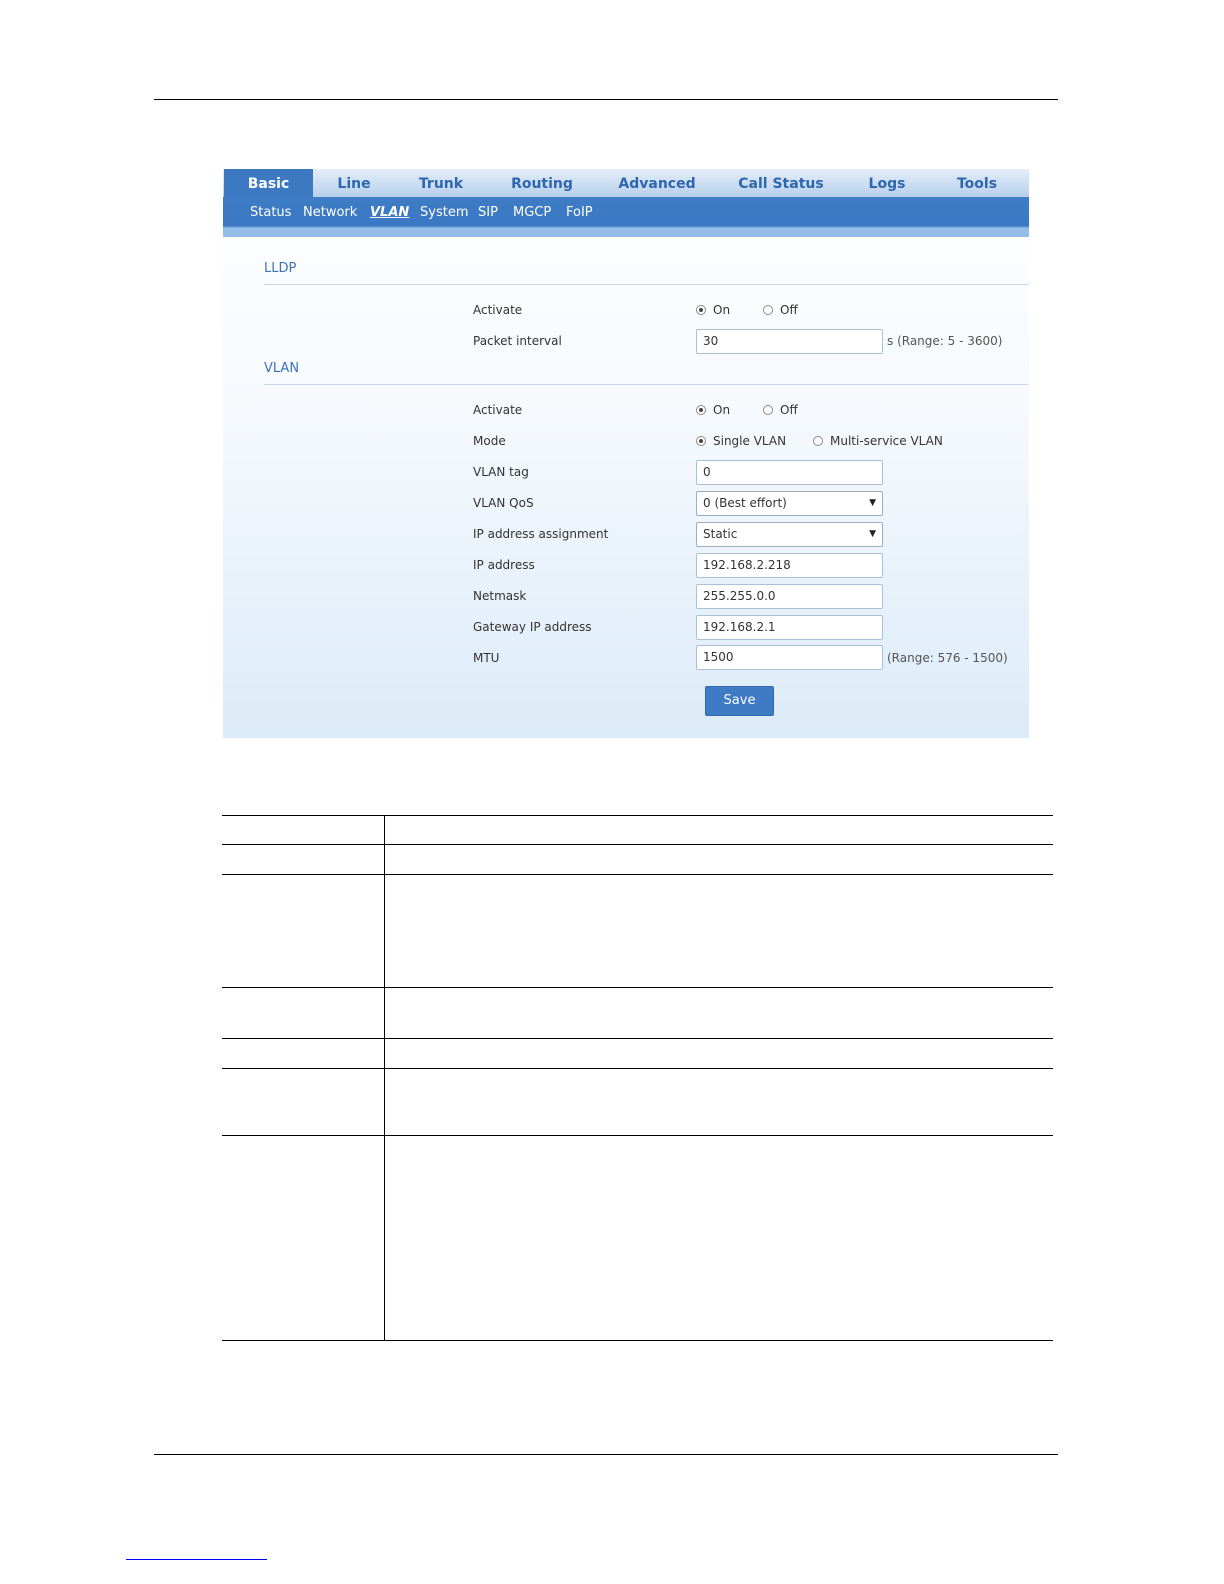  Describe the element at coordinates (789, 657) in the screenshot. I see `mtu-input: 1500` at that location.